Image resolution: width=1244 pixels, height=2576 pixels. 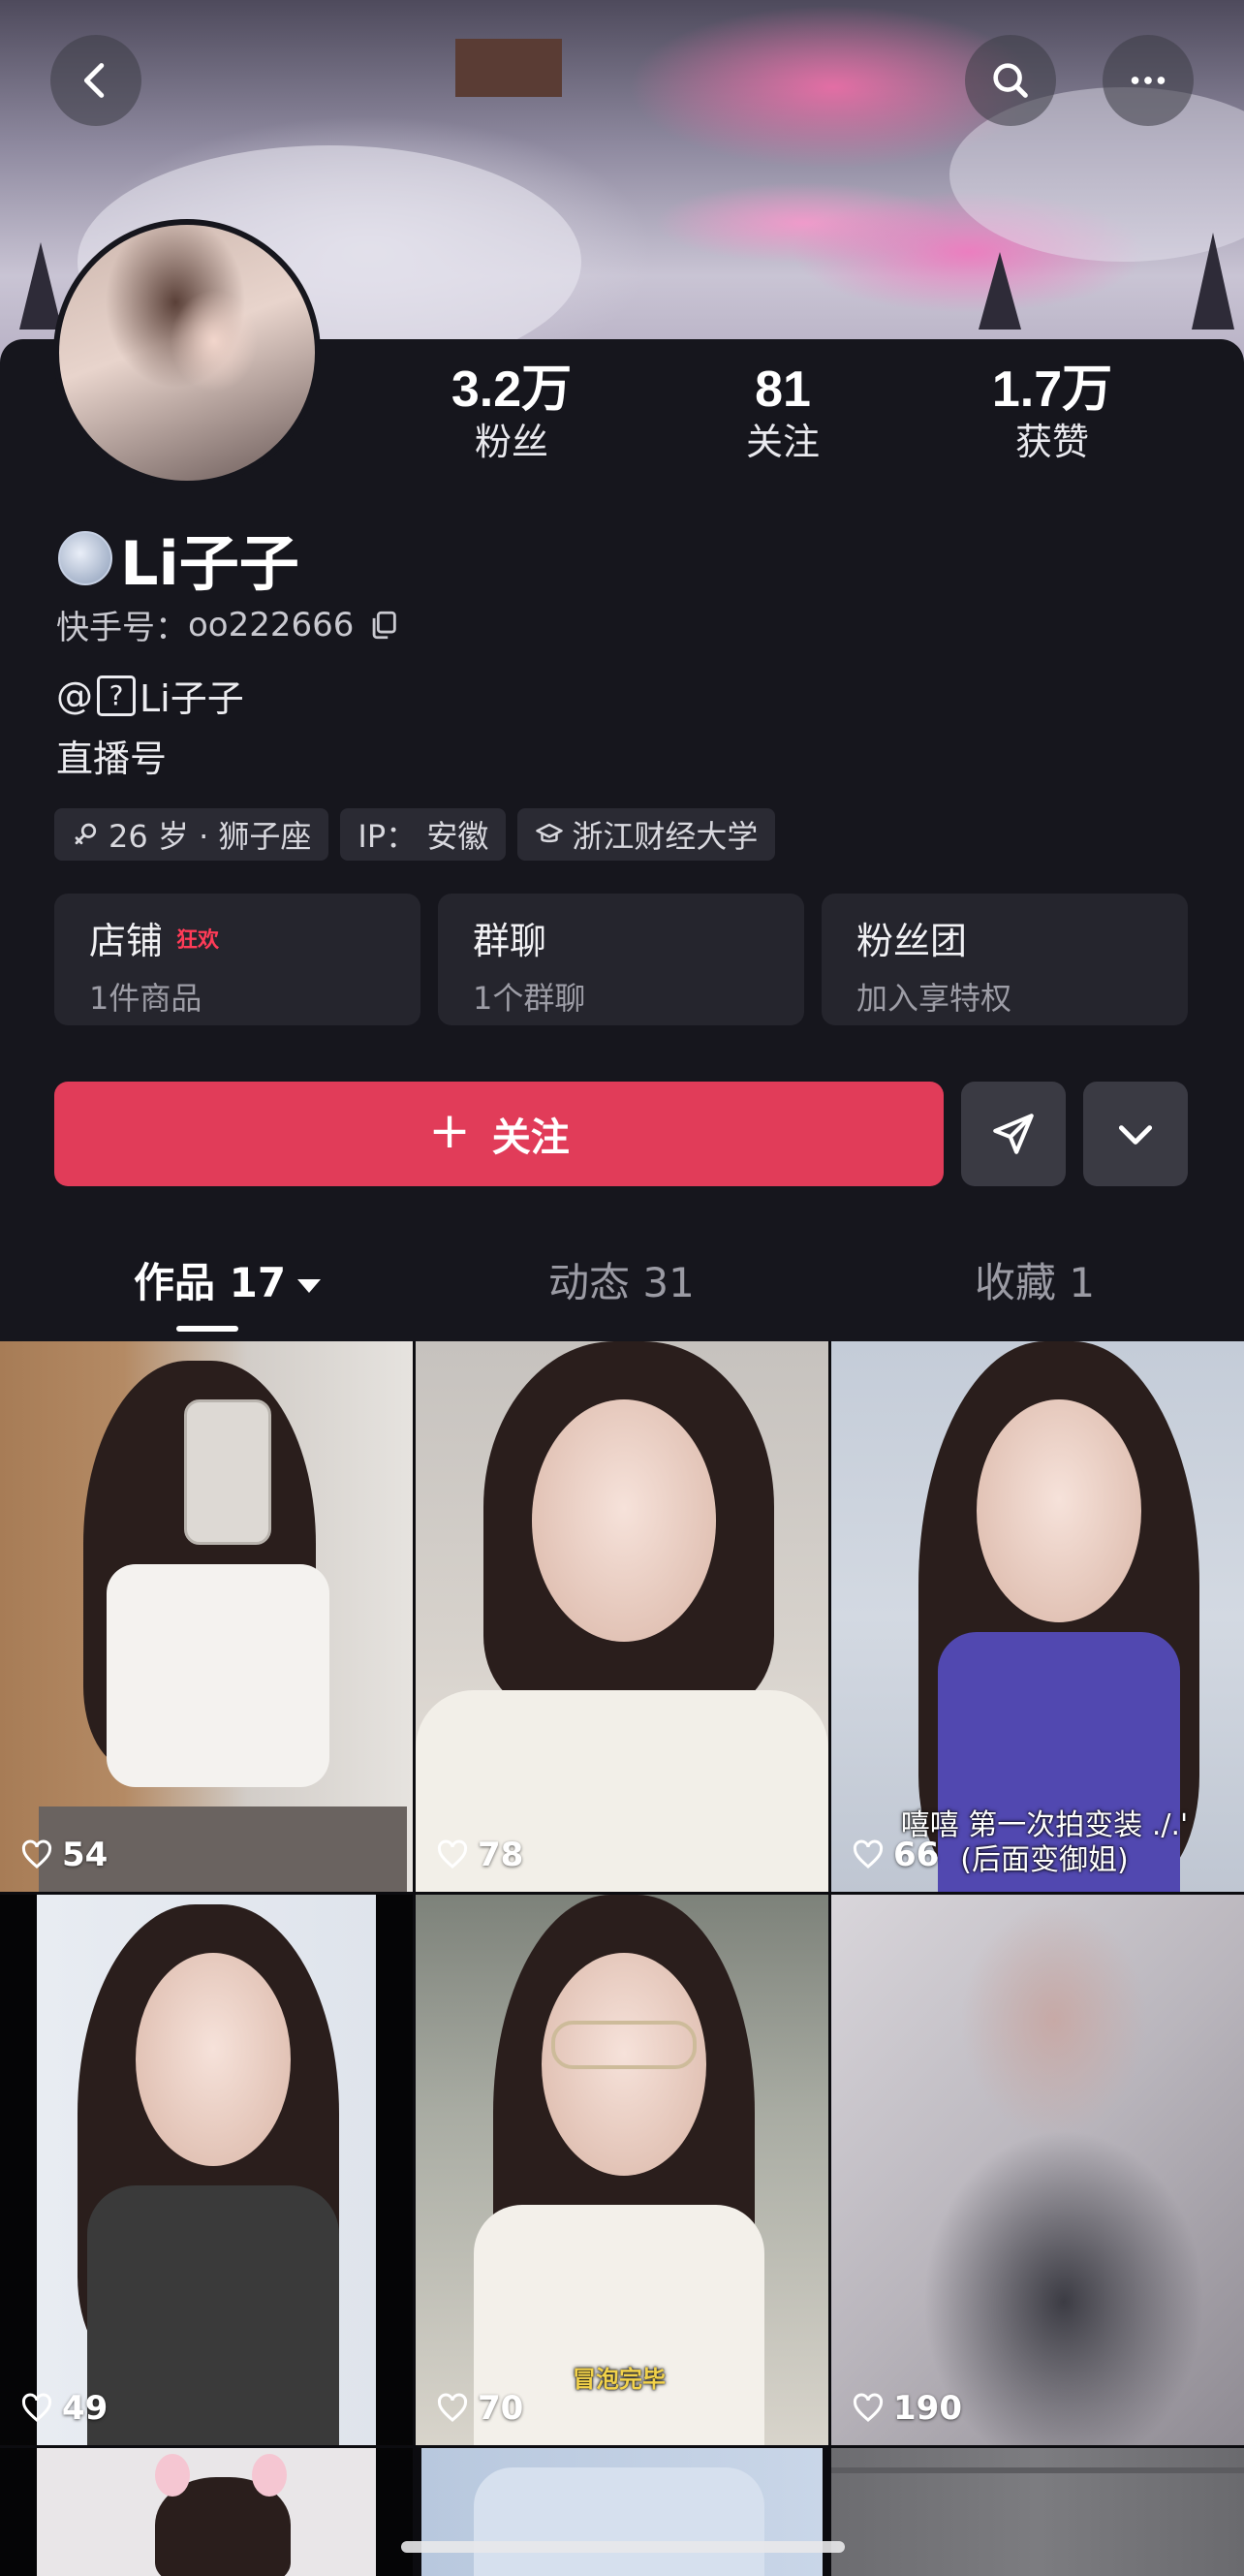 I want to click on video-caption: 冒泡完毕, so click(x=619, y=2379).